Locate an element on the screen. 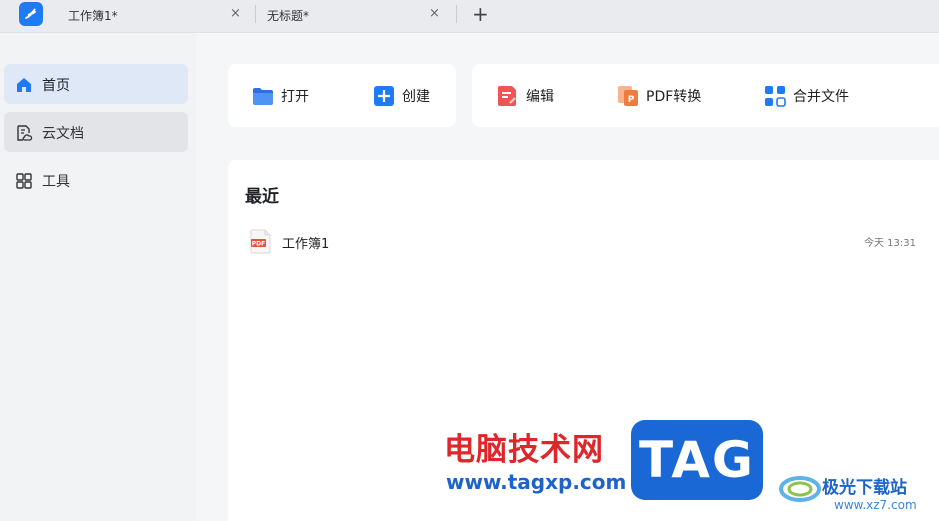  merge-files-label: 合并文件 is located at coordinates (821, 97).